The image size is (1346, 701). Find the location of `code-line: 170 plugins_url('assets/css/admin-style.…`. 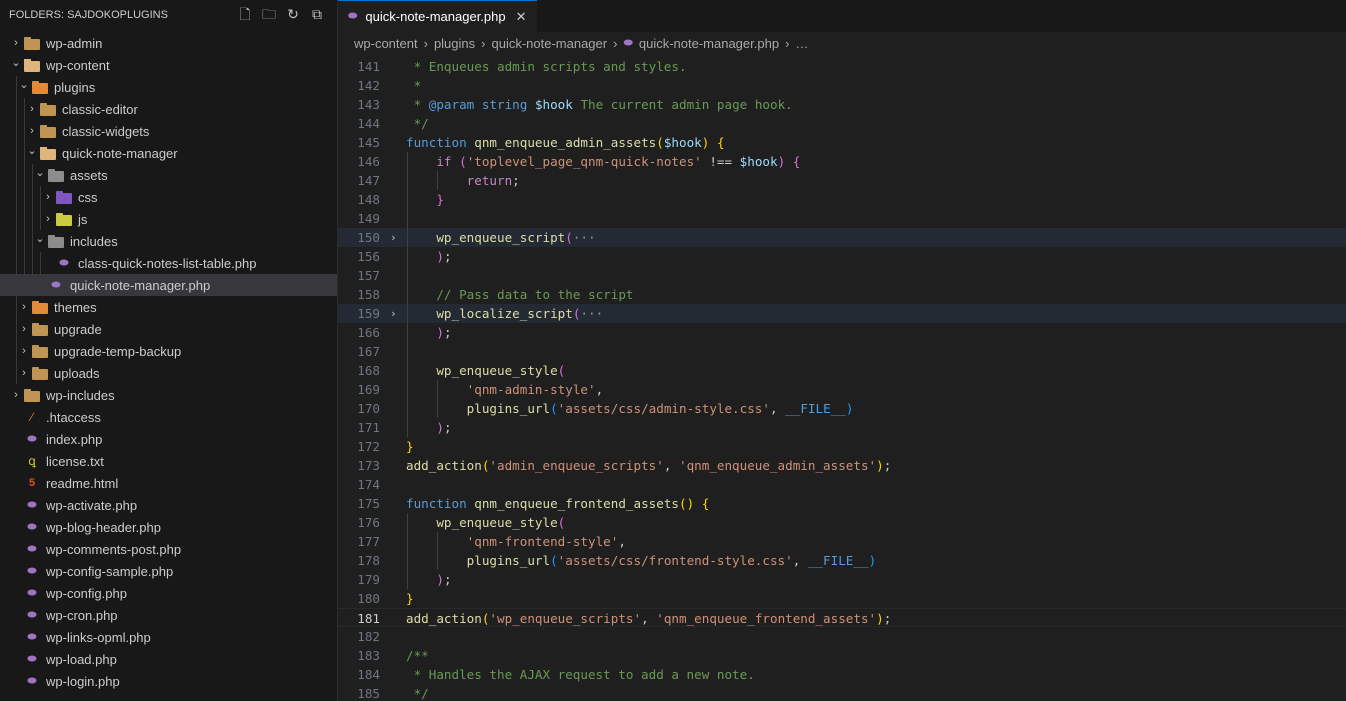

code-line: 170 plugins_url('assets/css/admin-style.… is located at coordinates (842, 408).